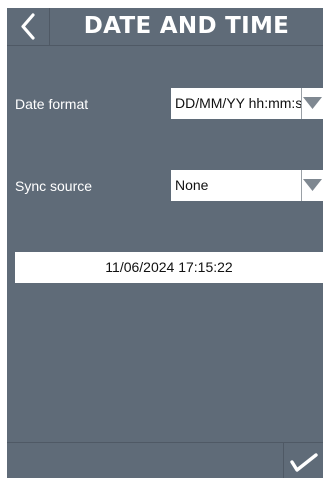 The image size is (324, 479). Describe the element at coordinates (54, 186) in the screenshot. I see `sync-source-label: Sync source` at that location.